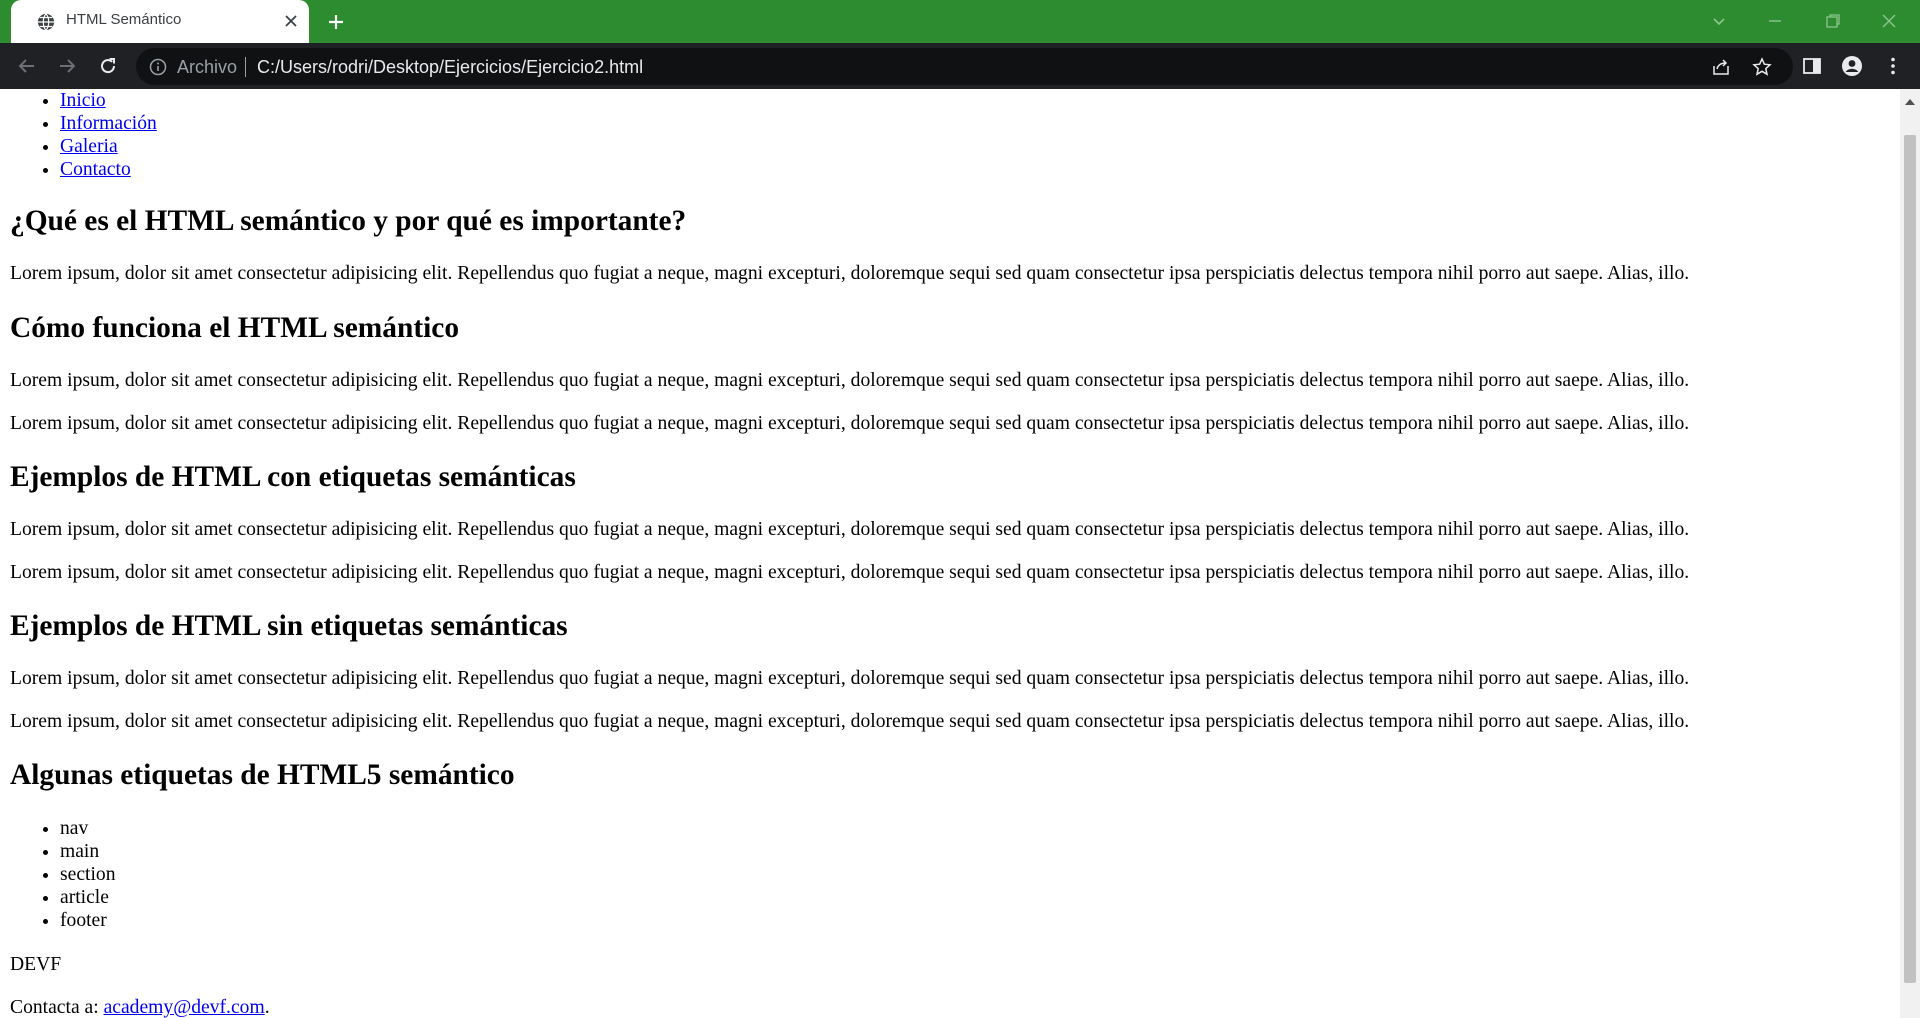  I want to click on list-item: nav, so click(88, 828).